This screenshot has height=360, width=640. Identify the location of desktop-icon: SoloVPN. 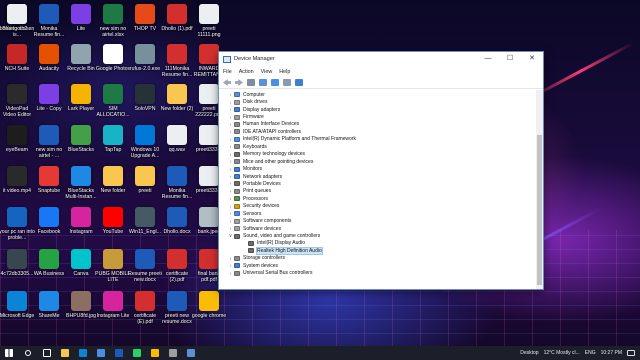
(145, 104).